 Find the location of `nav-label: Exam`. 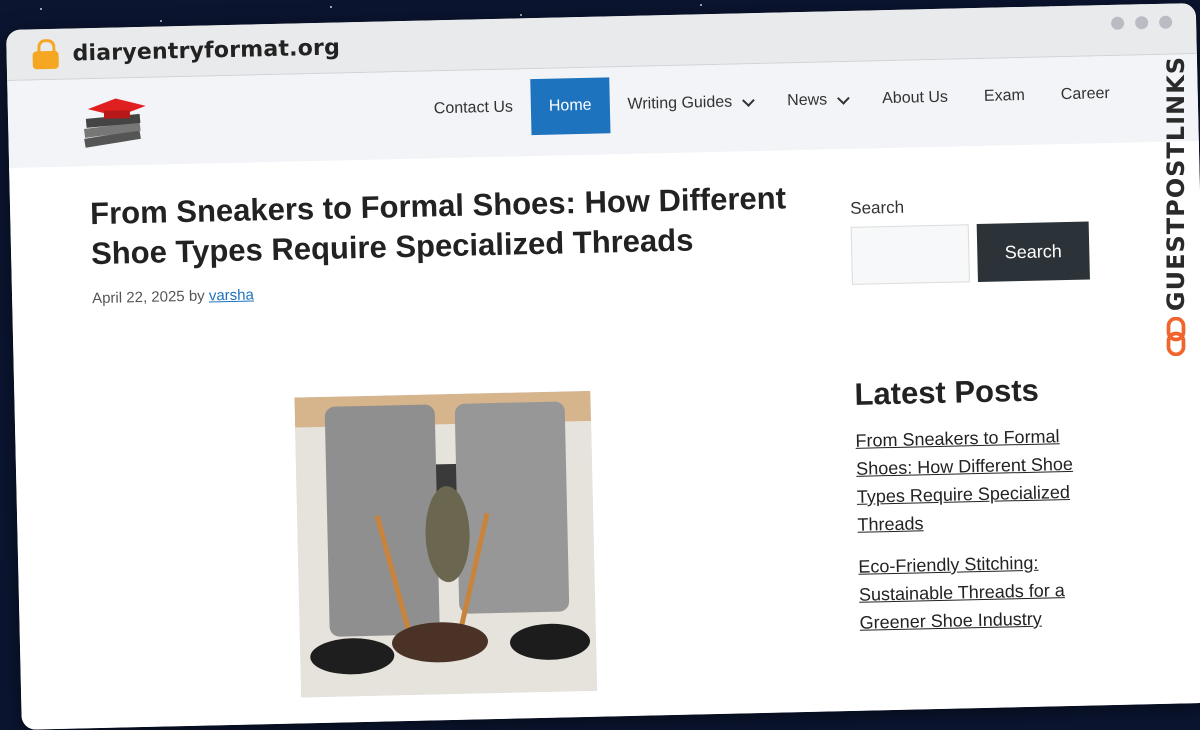

nav-label: Exam is located at coordinates (1004, 95).